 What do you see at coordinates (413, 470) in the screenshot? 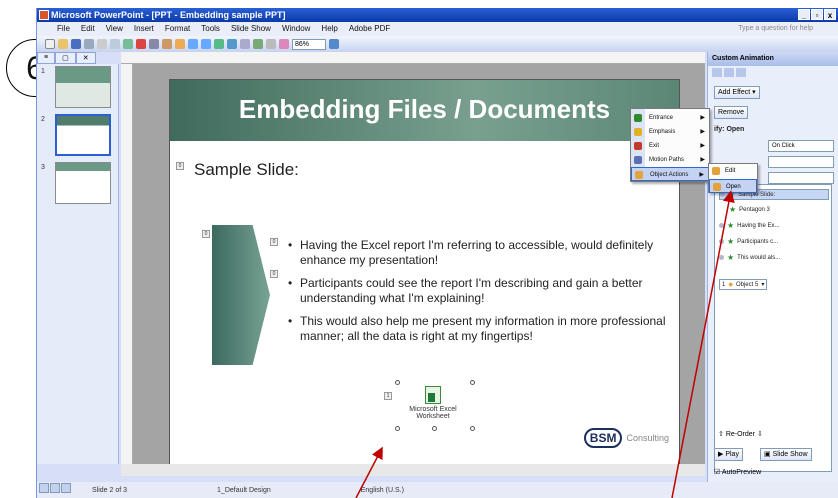
I see `notes-pane-edge` at bounding box center [413, 470].